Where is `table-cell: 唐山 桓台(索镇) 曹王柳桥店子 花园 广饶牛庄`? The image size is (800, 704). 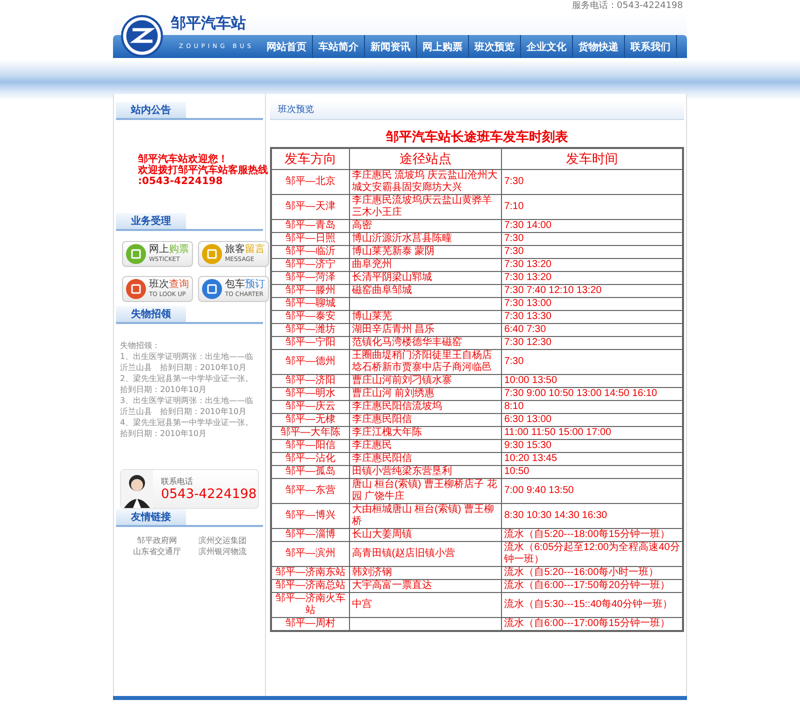
table-cell: 唐山 桓台(索镇) 曹王柳桥店子 花园 广饶牛庄 is located at coordinates (425, 491).